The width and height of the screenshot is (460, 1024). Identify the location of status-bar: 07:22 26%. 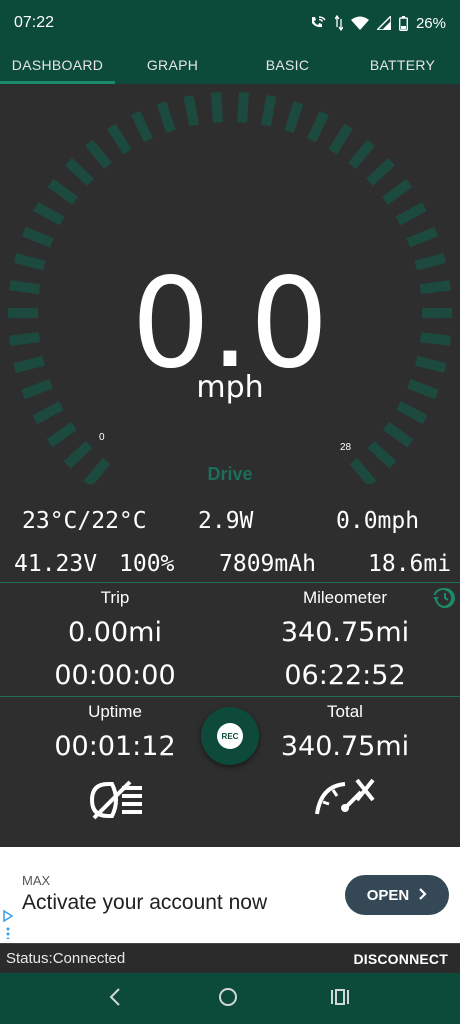
(230, 23).